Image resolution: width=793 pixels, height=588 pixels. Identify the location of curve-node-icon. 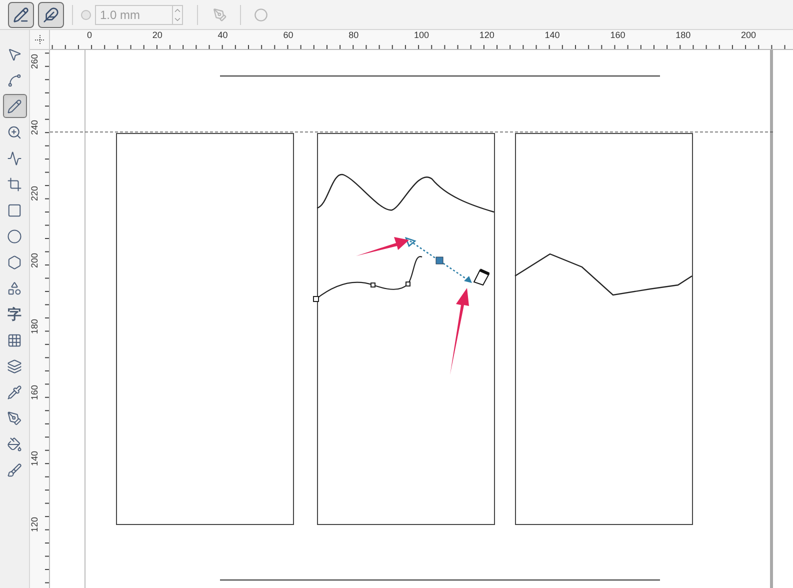
(14, 80).